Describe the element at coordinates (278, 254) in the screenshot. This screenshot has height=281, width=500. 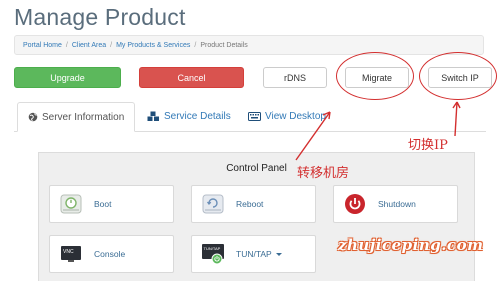
I see `chevron-down-icon` at that location.